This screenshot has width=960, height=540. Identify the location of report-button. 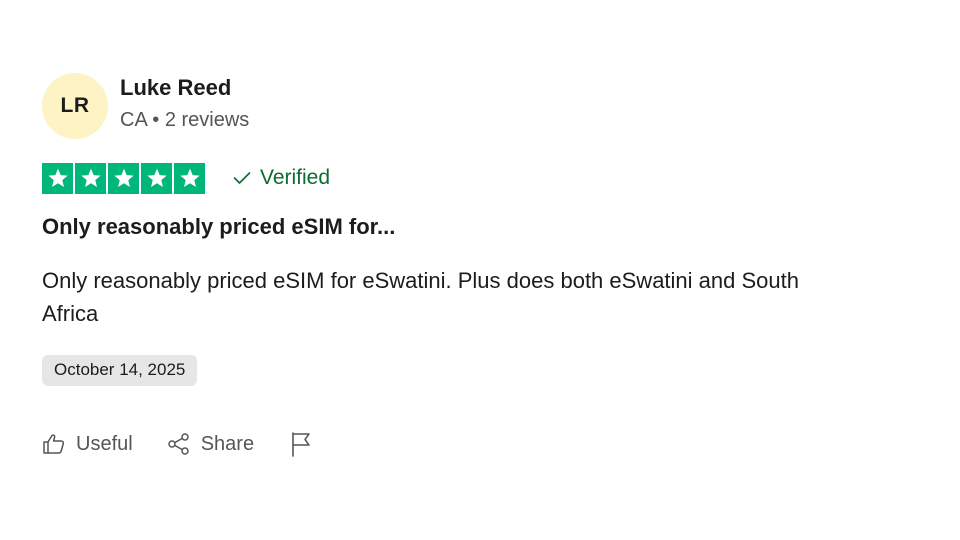
(306, 444).